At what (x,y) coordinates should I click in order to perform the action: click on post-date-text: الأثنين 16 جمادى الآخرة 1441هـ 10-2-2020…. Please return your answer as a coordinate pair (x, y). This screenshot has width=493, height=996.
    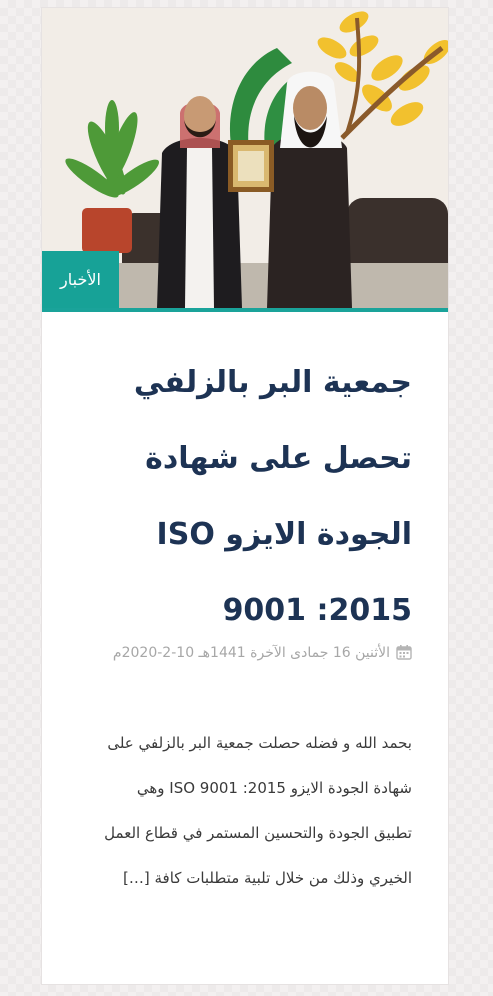
    Looking at the image, I should click on (251, 653).